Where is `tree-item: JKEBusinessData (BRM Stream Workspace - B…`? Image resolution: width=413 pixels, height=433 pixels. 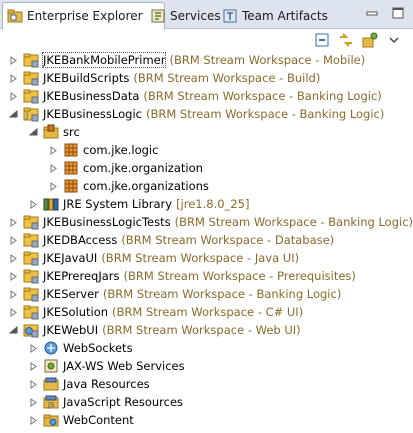
tree-item: JKEBusinessData (BRM Stream Workspace - B… is located at coordinates (195, 96).